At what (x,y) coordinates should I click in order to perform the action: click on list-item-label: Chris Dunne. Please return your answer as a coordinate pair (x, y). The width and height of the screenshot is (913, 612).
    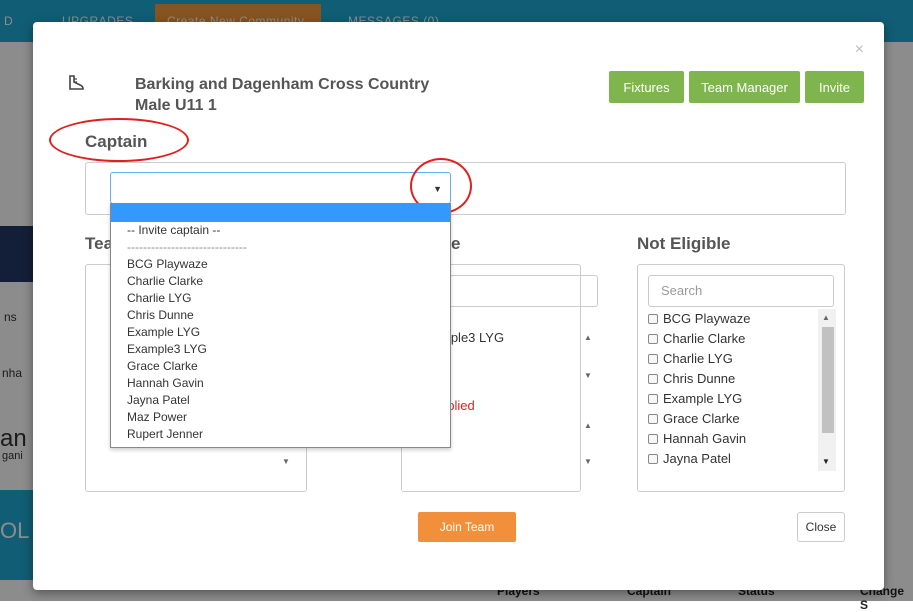
    Looking at the image, I should click on (699, 378).